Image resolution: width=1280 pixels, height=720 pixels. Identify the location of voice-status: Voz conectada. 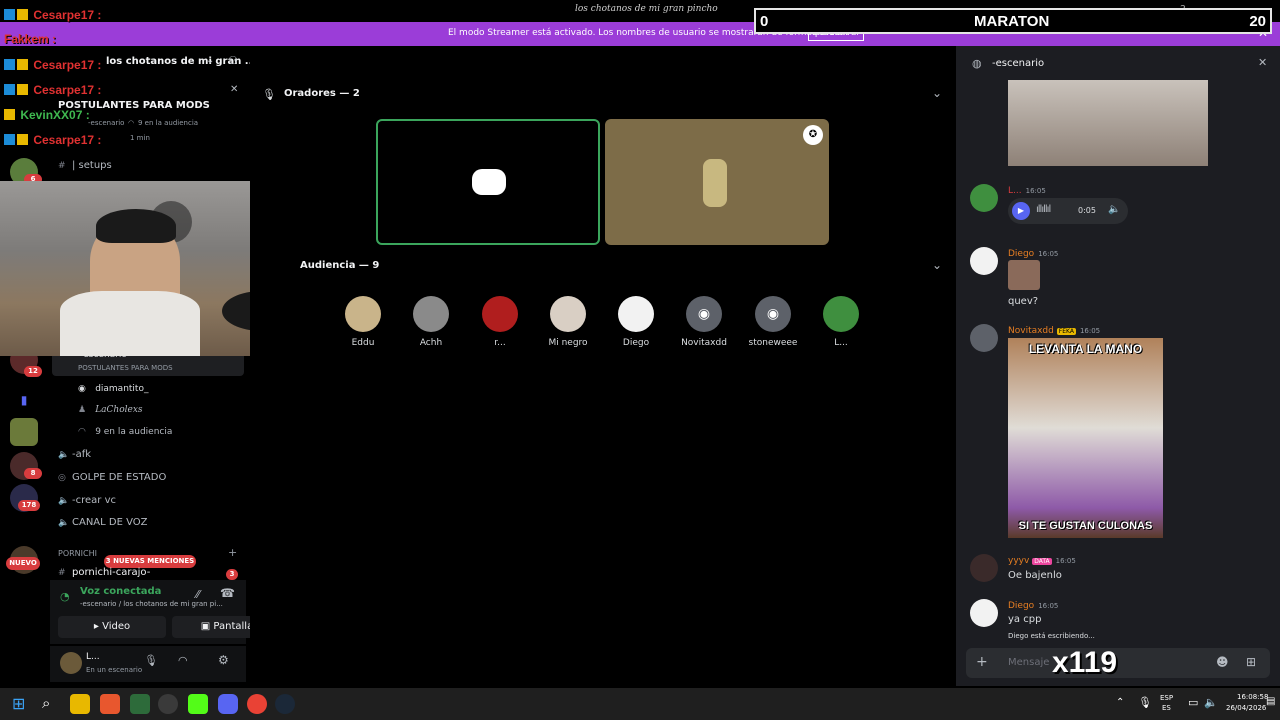
(121, 591).